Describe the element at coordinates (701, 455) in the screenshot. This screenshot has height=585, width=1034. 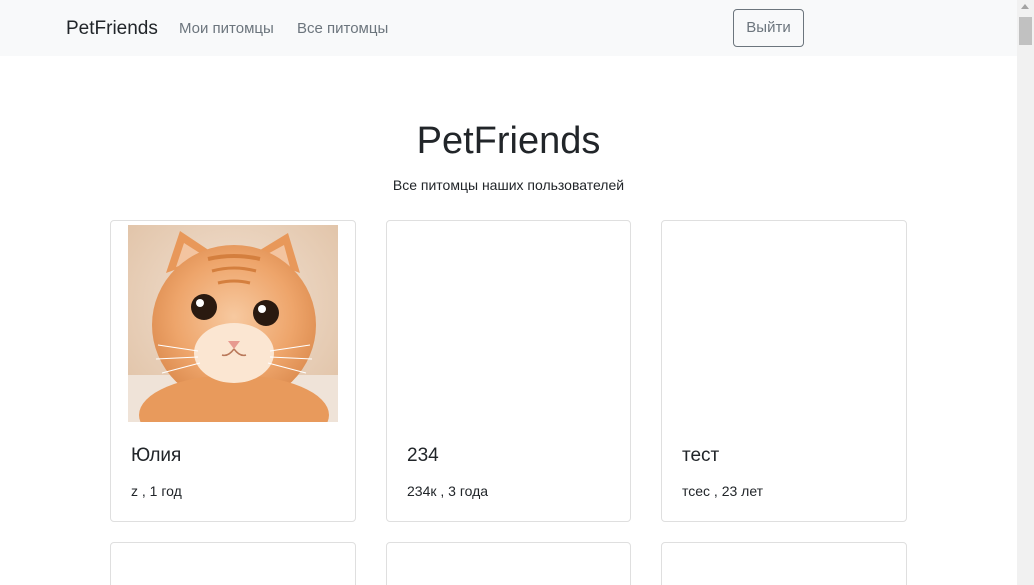
I see `pet-name: тест` at that location.